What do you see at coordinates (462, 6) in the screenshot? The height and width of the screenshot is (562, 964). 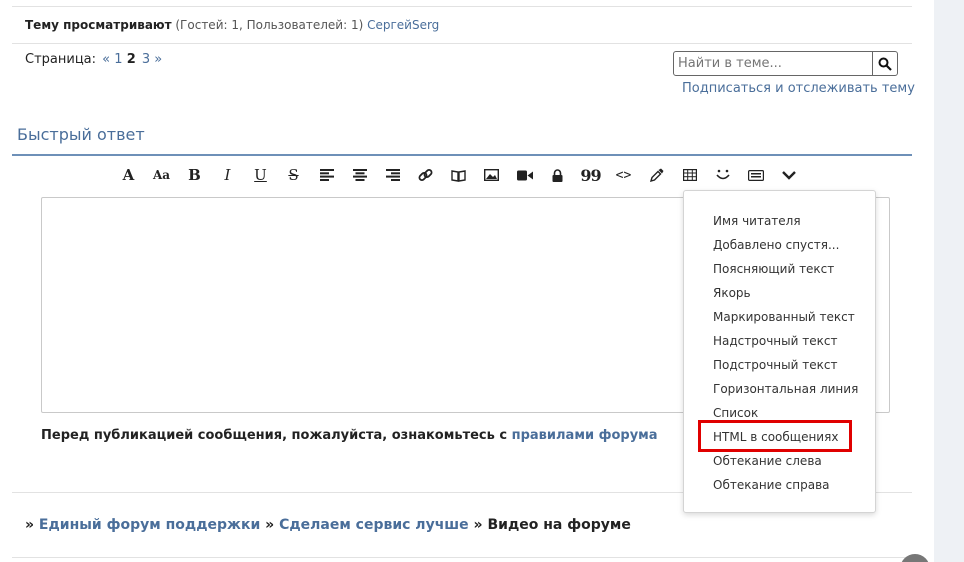 I see `divider-top` at bounding box center [462, 6].